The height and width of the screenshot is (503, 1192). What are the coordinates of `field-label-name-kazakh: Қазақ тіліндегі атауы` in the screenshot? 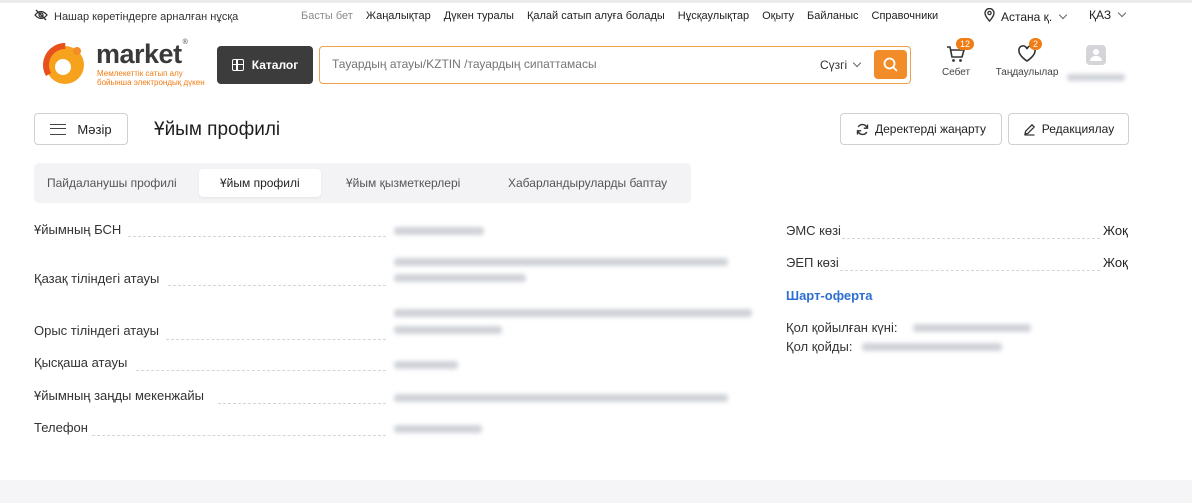 It's located at (97, 278).